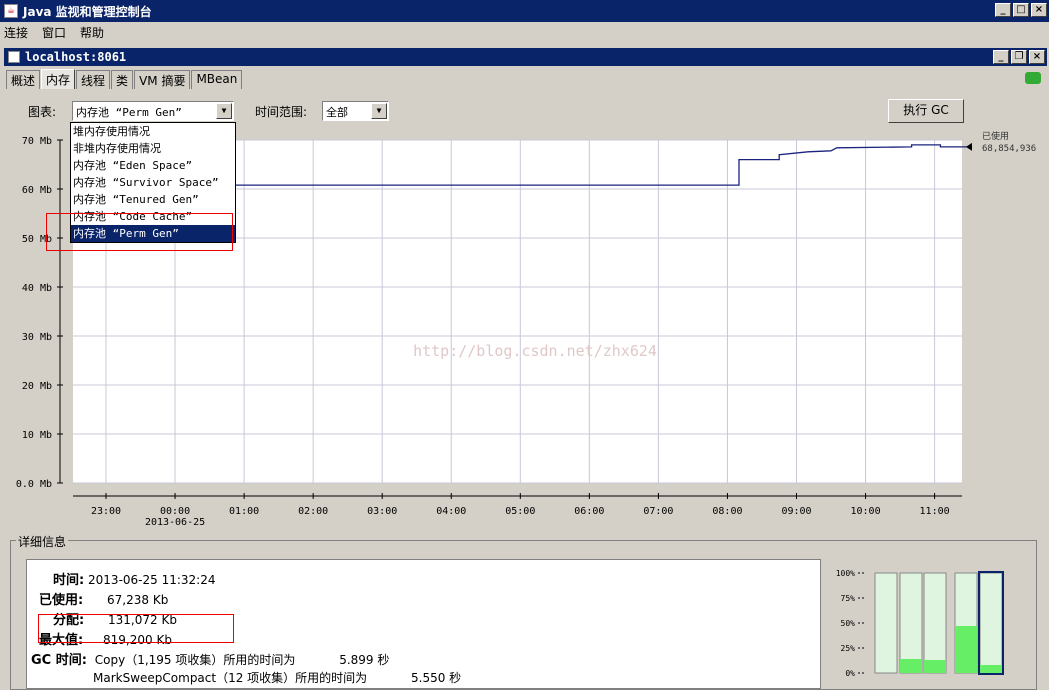 The height and width of the screenshot is (690, 1049). What do you see at coordinates (865, 511) in the screenshot?
I see `x-tick-label: 10:00` at bounding box center [865, 511].